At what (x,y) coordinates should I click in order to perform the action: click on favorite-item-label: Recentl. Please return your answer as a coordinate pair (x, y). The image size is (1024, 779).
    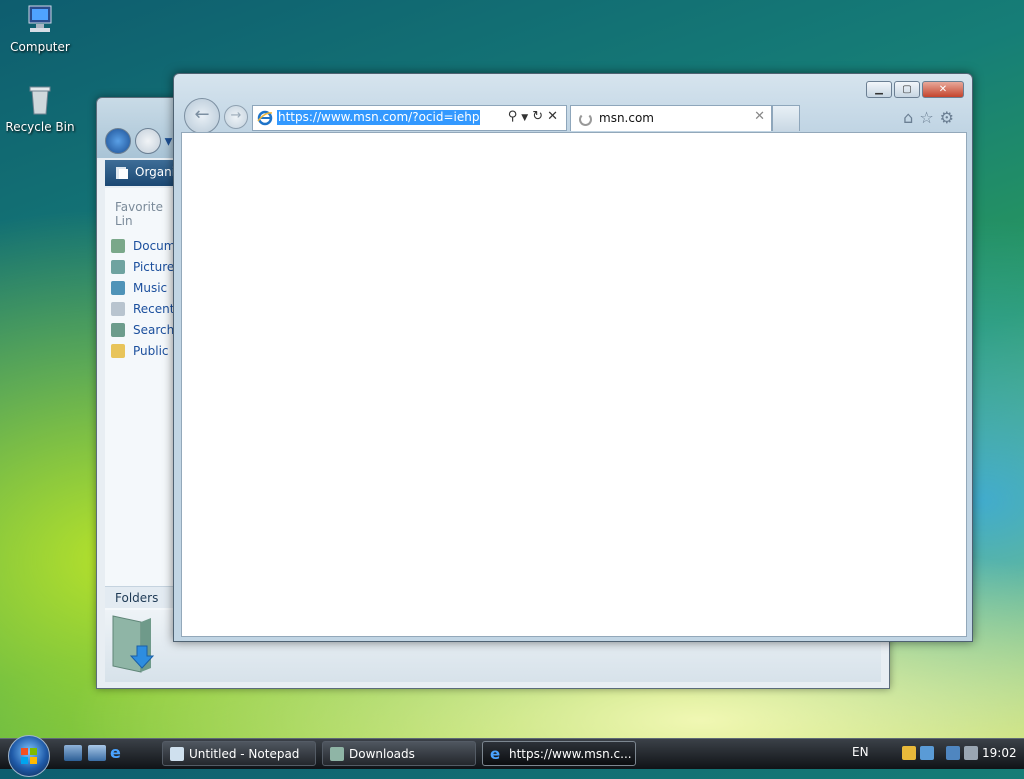
    Looking at the image, I should click on (155, 309).